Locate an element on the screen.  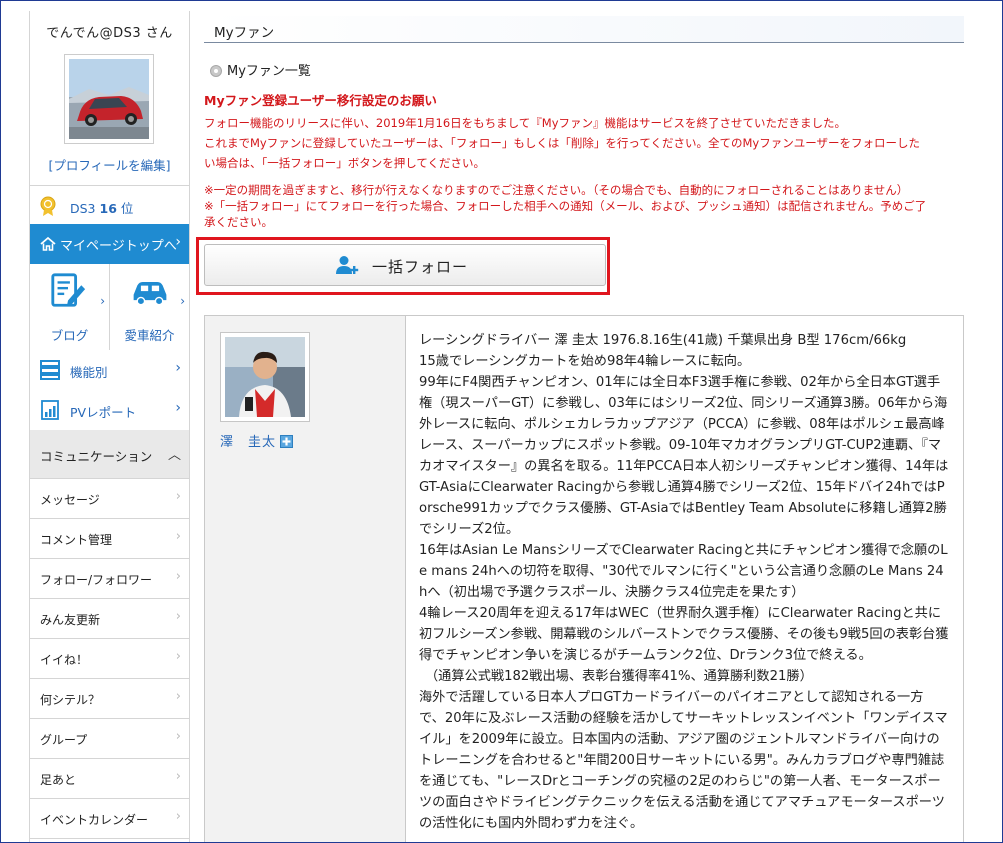
driver-portrait is located at coordinates (265, 377).